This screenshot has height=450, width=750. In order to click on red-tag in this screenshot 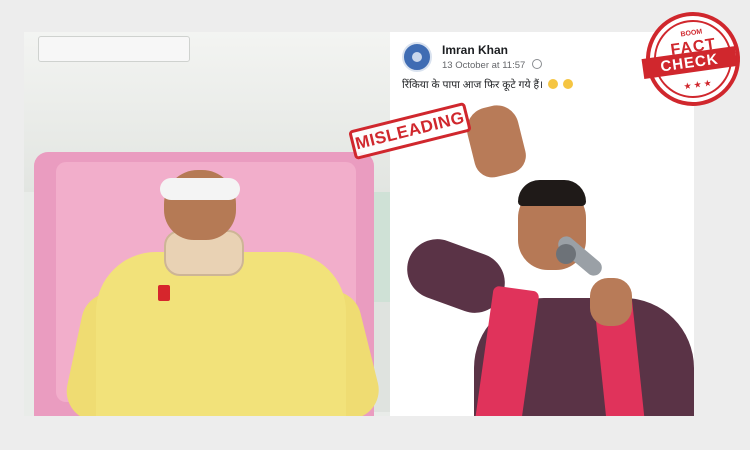, I will do `click(164, 293)`.